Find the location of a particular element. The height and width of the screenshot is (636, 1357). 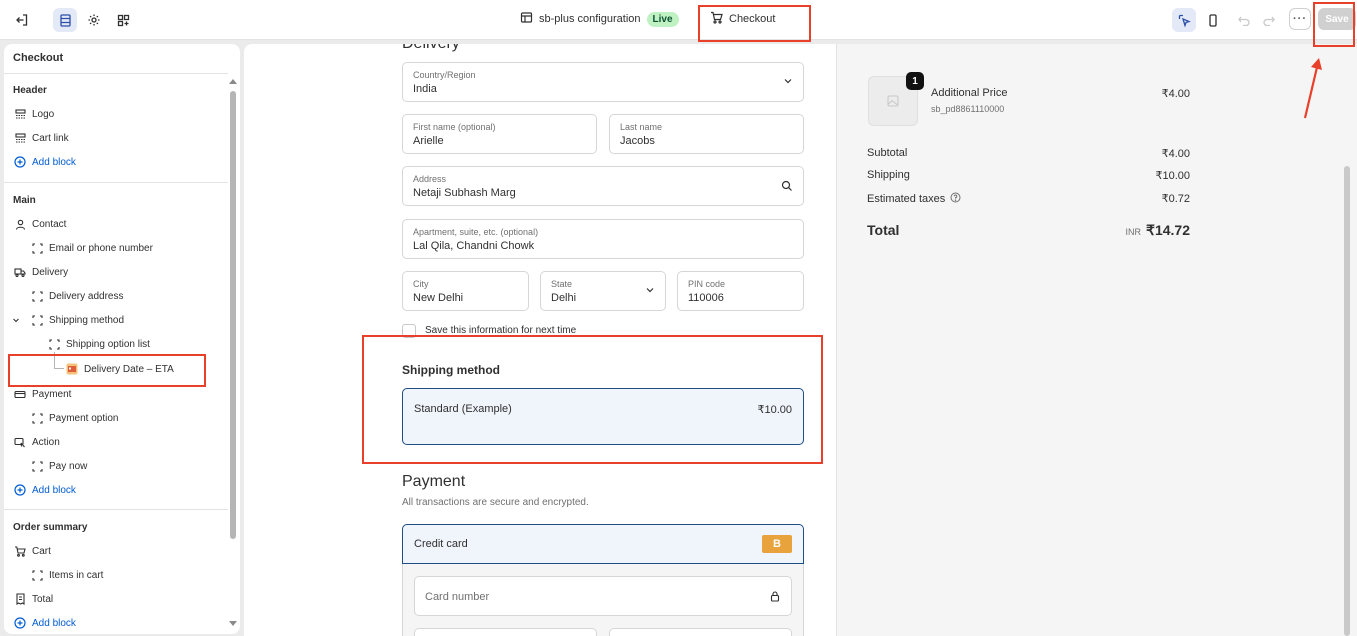

total-amount: INR ₹14.72 is located at coordinates (1143, 230).